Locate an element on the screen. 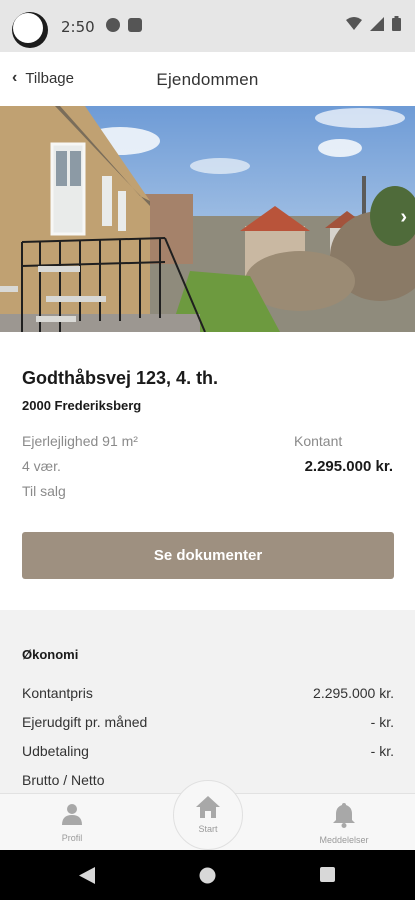 Image resolution: width=415 pixels, height=900 pixels. wifi-icon is located at coordinates (354, 23).